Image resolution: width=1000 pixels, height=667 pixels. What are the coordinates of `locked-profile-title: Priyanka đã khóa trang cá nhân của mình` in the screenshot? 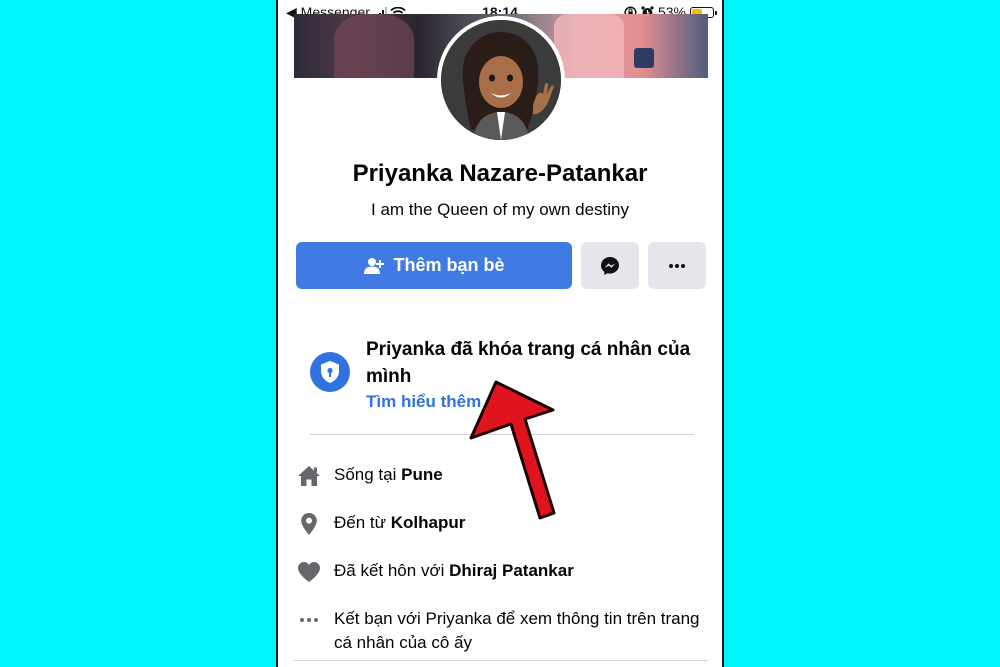 It's located at (528, 363).